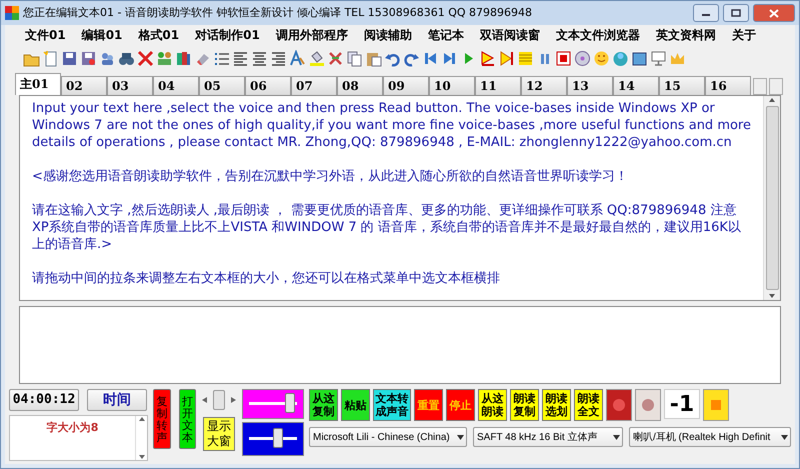 This screenshot has height=469, width=800. I want to click on maximize-button, so click(736, 13).